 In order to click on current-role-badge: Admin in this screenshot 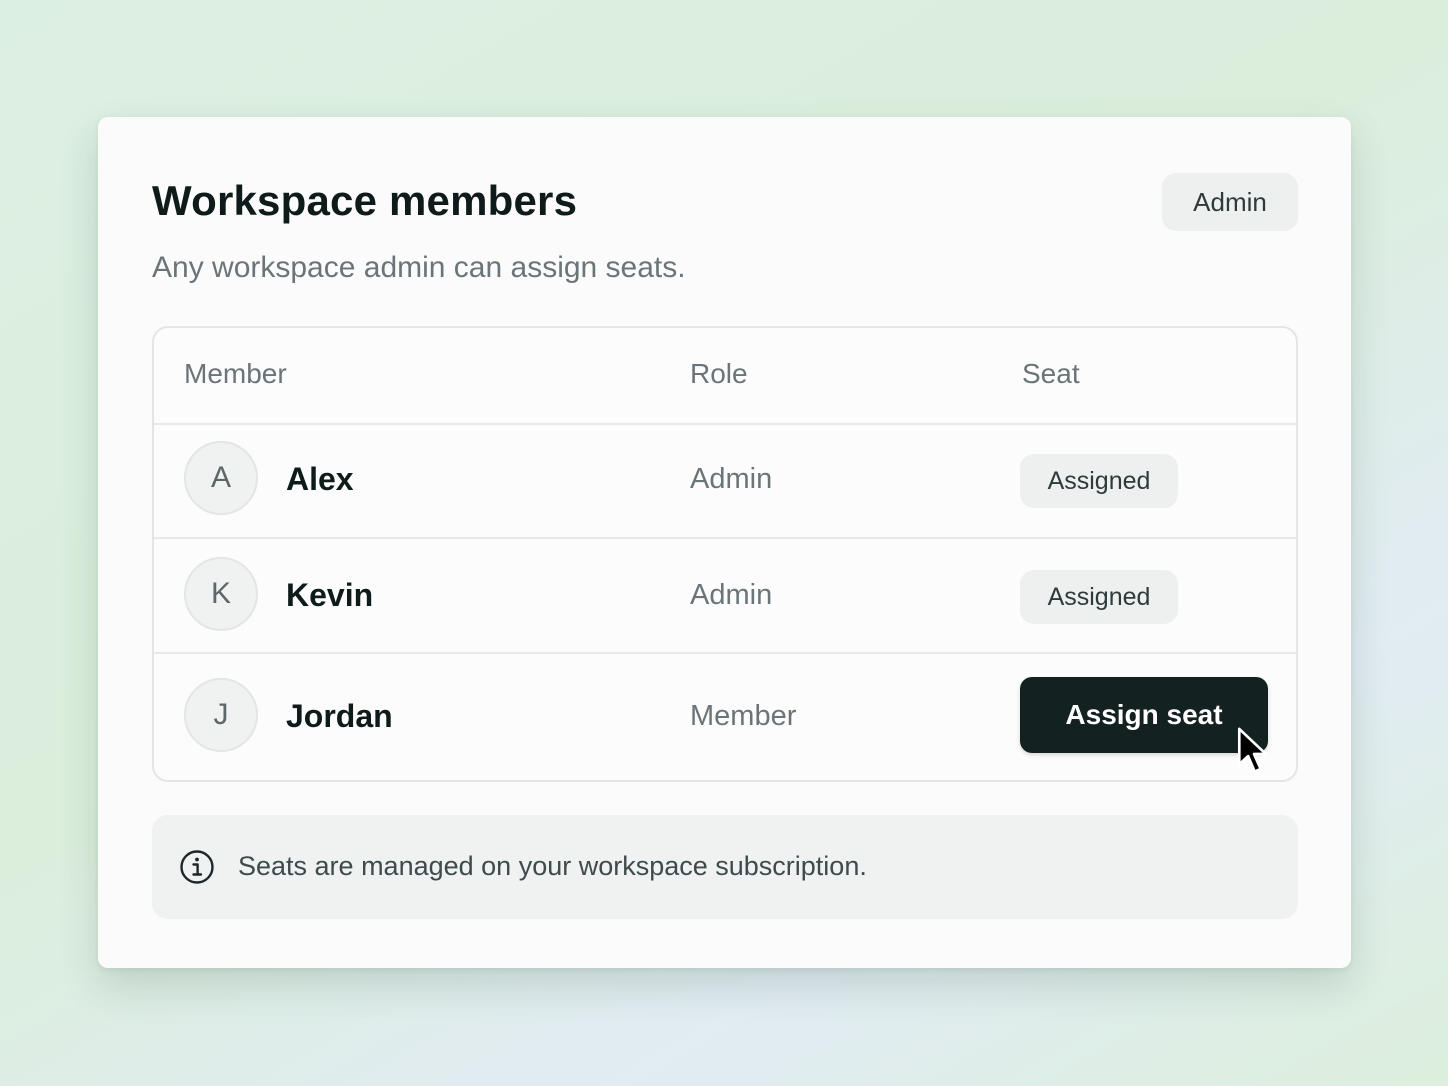, I will do `click(1230, 202)`.